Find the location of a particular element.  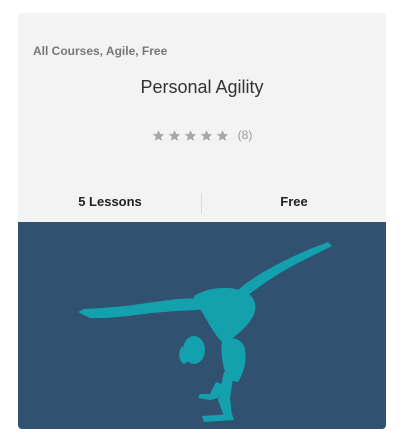

course-meta: 5 Lessons Free is located at coordinates (202, 207).